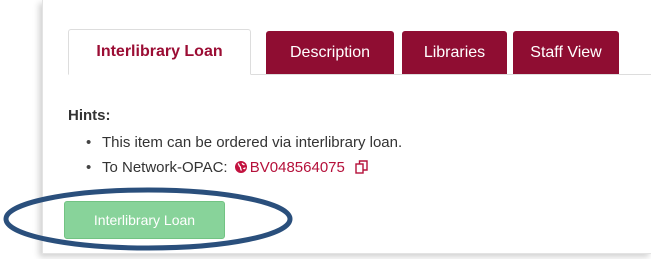  I want to click on network-opac-id: BV048564075, so click(297, 167).